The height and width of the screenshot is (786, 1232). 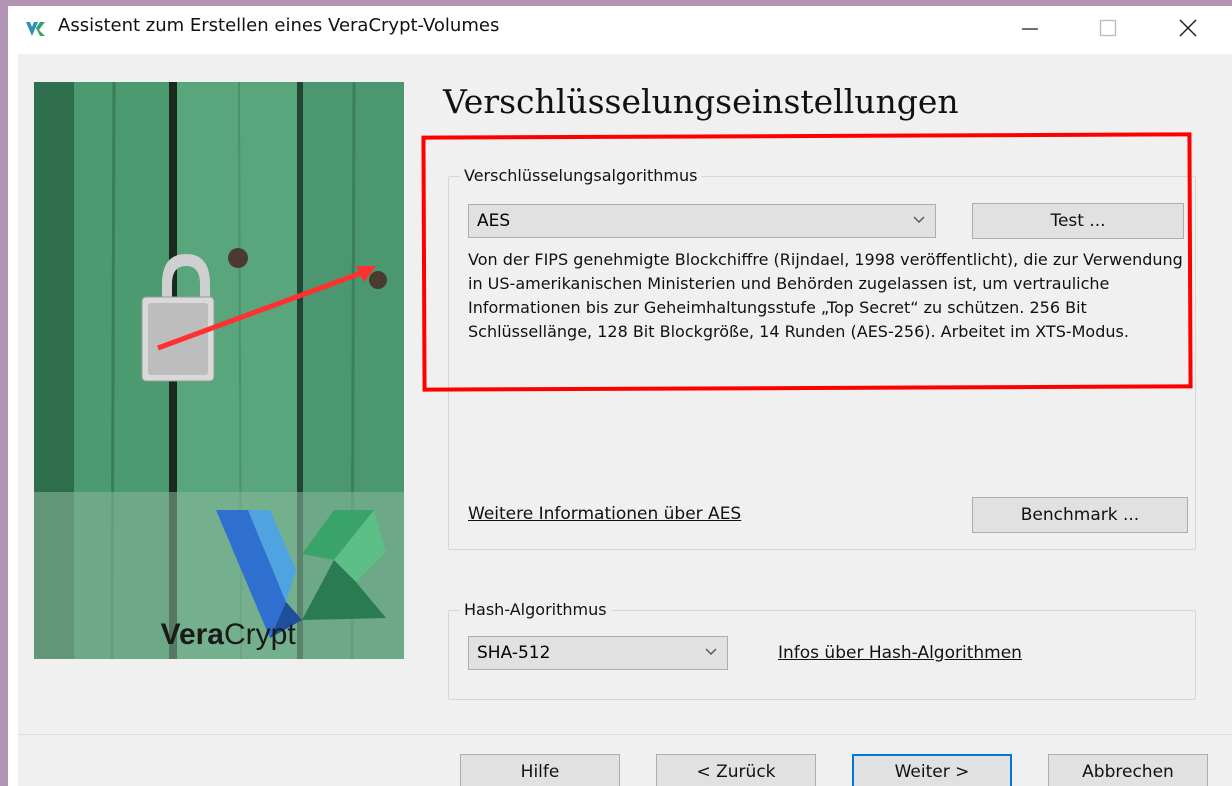 I want to click on back-button: < Zurück, so click(x=736, y=770).